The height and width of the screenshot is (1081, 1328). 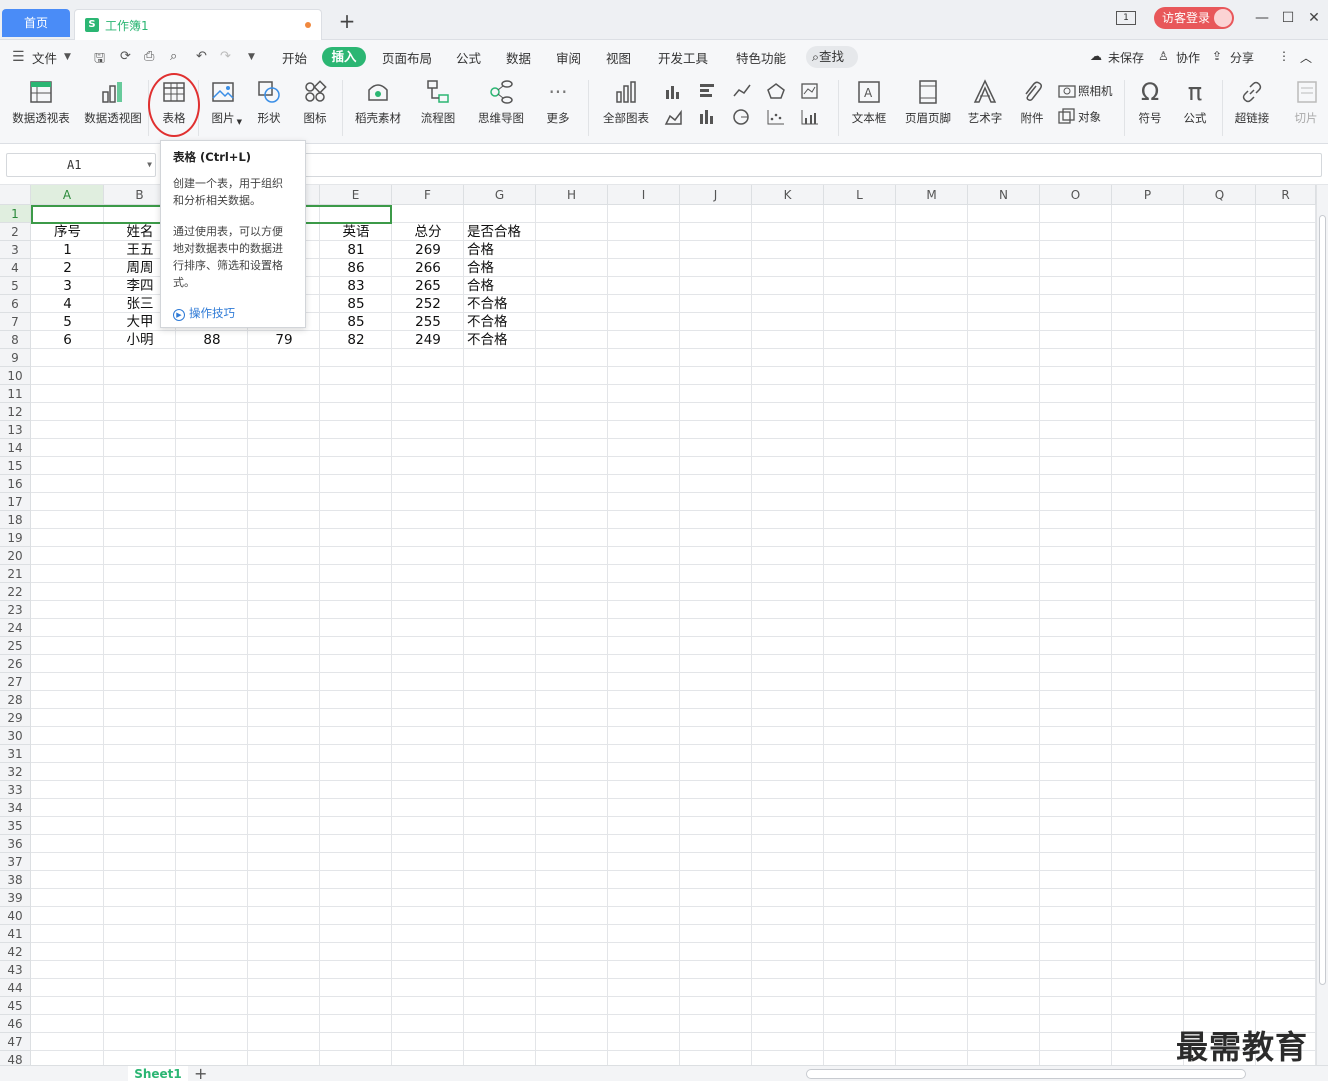 I want to click on pie-chart-icon, so click(x=742, y=117).